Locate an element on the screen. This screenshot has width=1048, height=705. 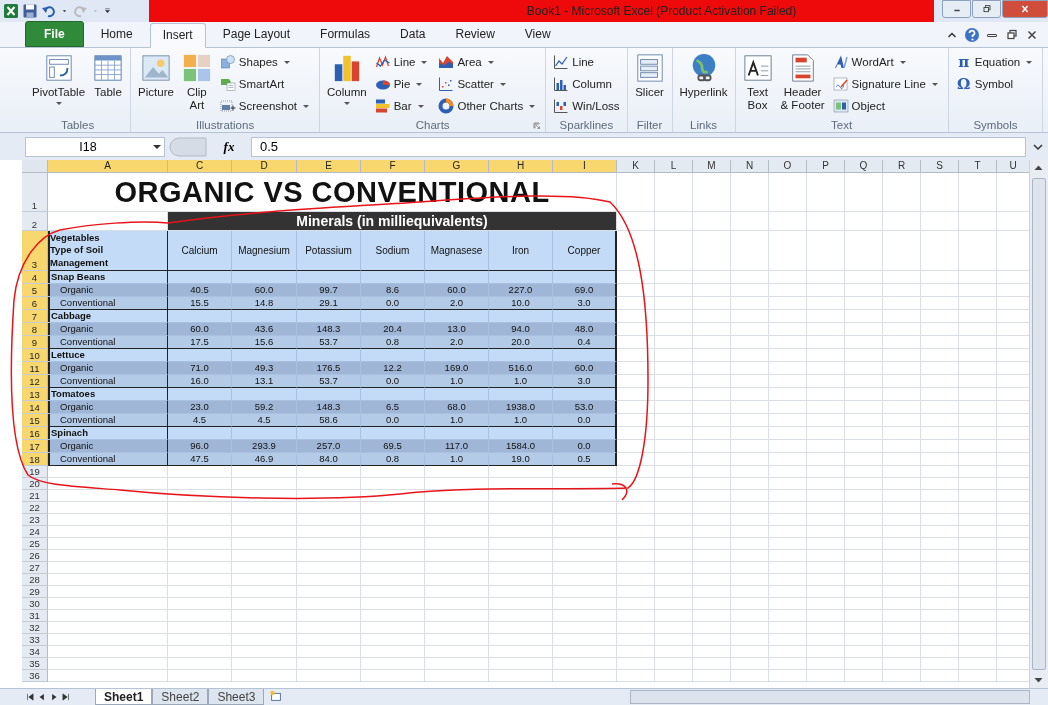
row-header: 13 is located at coordinates (35, 394).